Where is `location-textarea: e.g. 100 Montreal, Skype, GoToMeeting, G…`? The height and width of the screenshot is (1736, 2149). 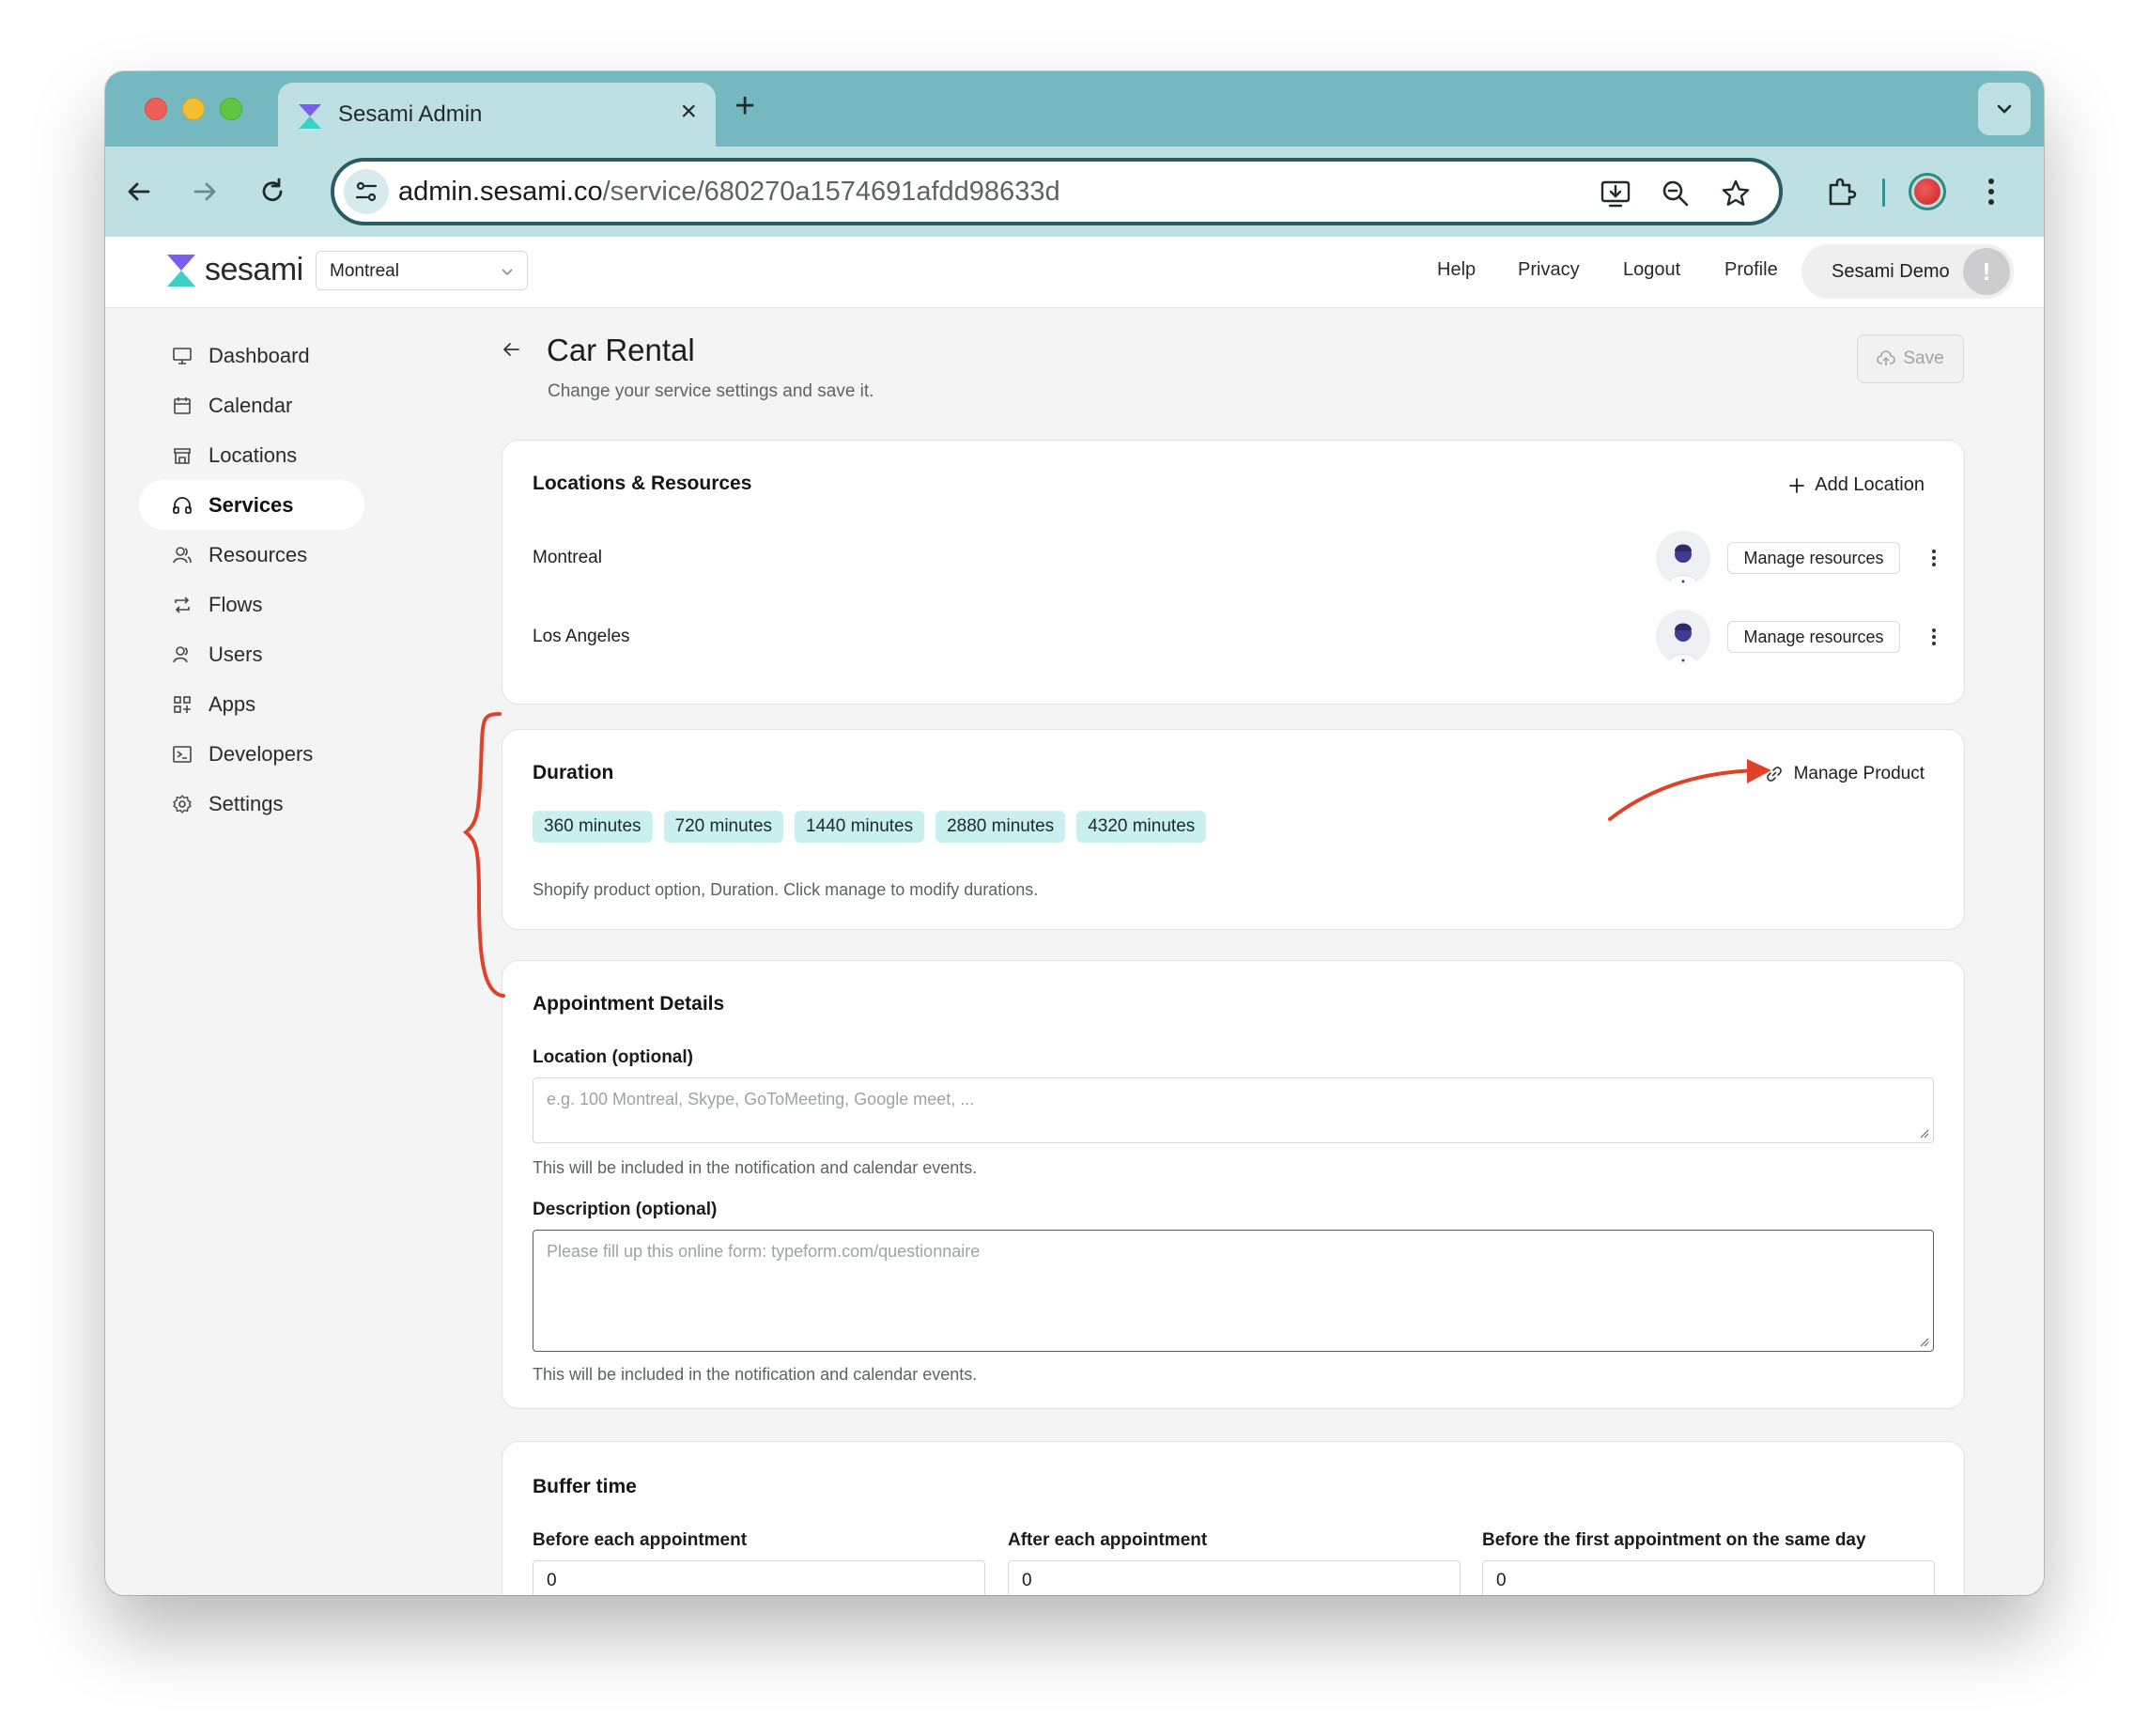
location-textarea: e.g. 100 Montreal, Skype, GoToMeeting, G… is located at coordinates (1233, 1110).